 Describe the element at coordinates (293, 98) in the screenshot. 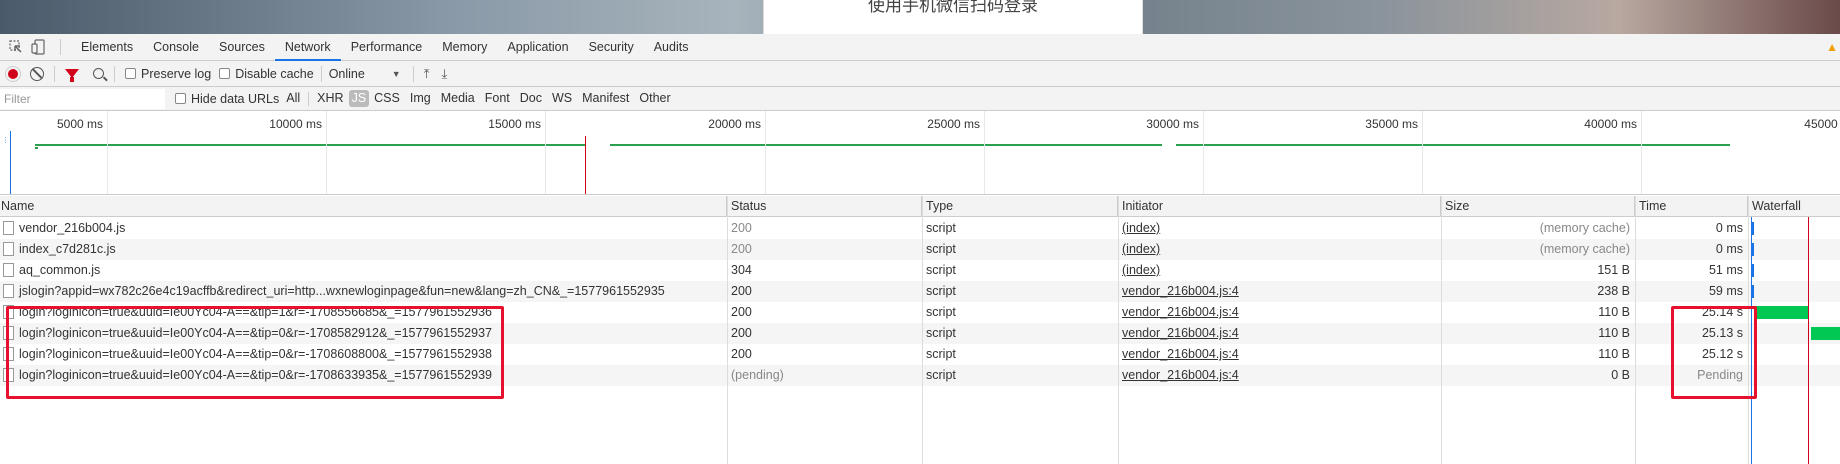

I see `filter-type-all: All` at that location.